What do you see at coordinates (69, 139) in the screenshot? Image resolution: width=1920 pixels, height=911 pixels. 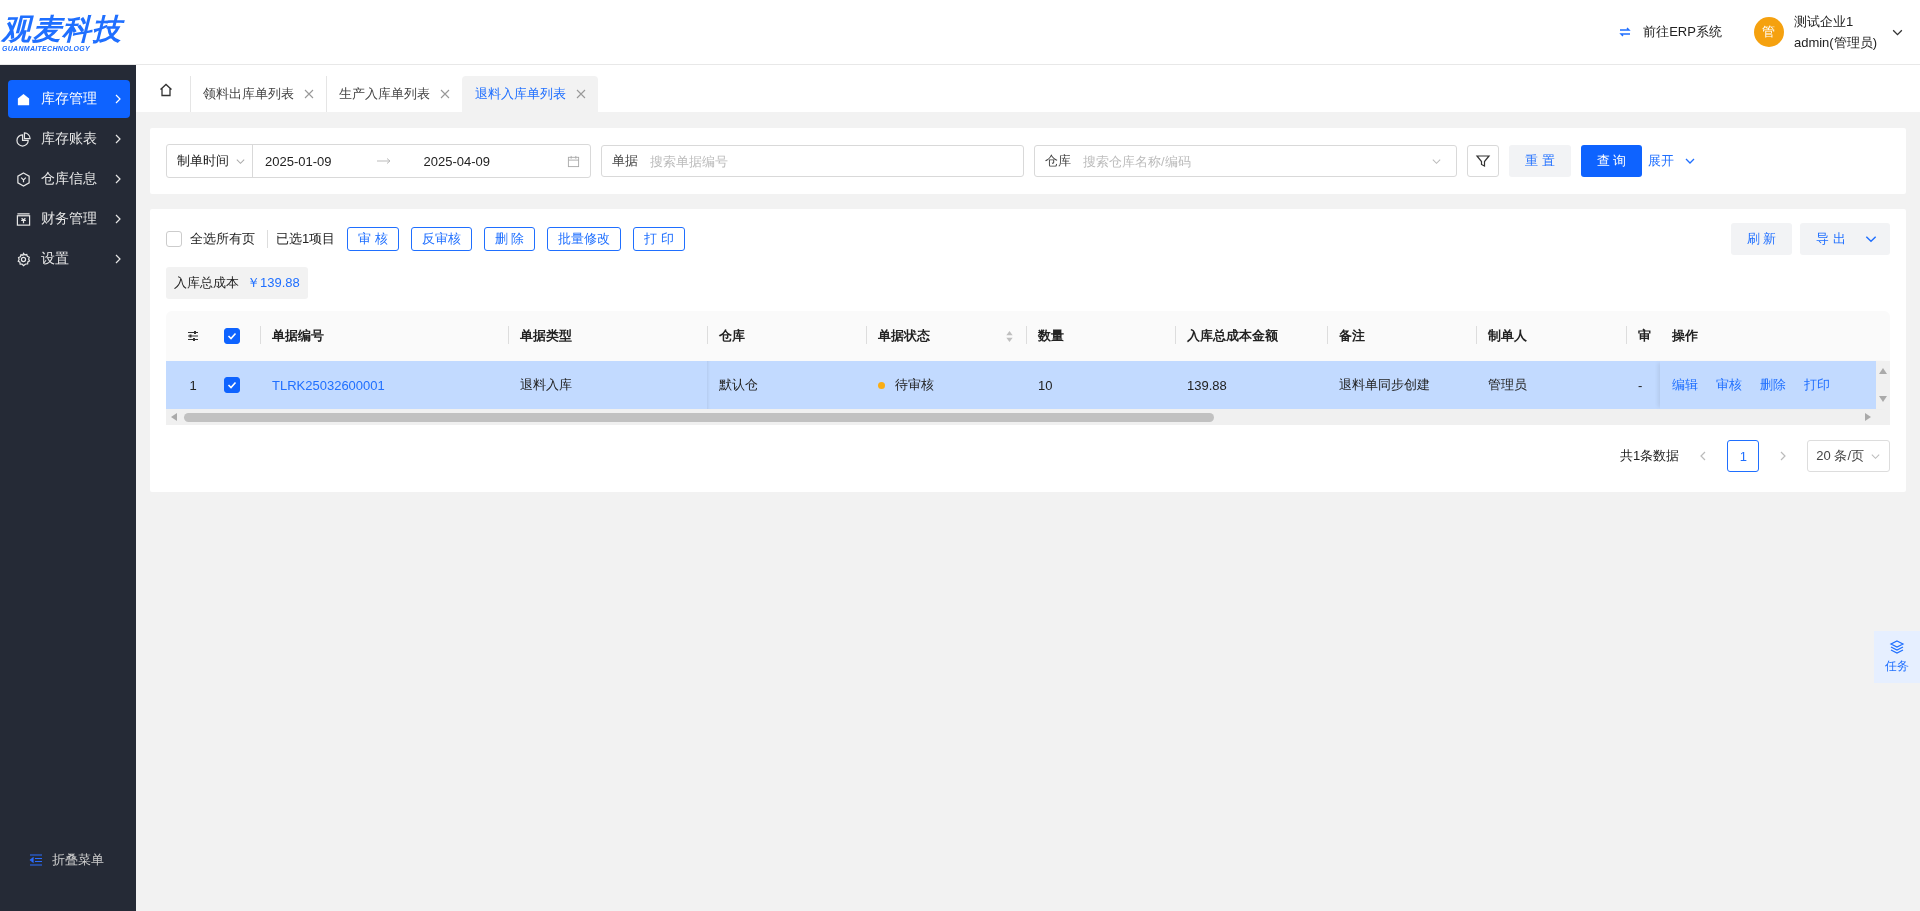 I see `sidebar-item: 库存账表` at bounding box center [69, 139].